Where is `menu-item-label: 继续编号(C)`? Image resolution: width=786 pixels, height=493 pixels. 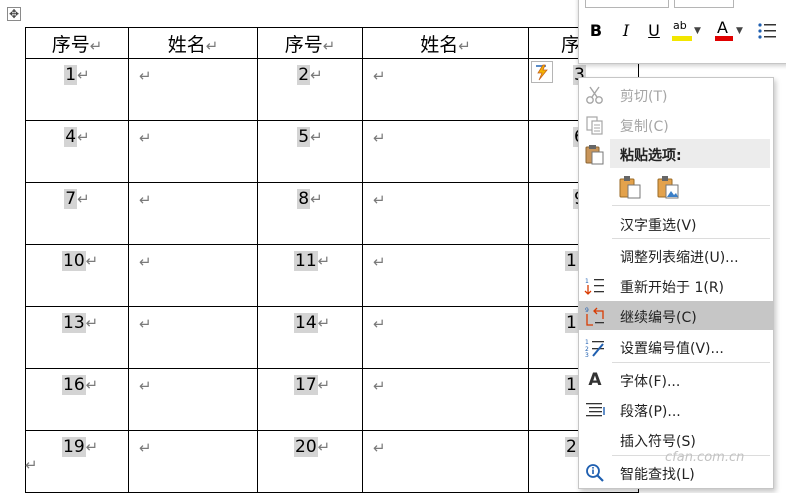
menu-item-label: 继续编号(C) is located at coordinates (658, 318).